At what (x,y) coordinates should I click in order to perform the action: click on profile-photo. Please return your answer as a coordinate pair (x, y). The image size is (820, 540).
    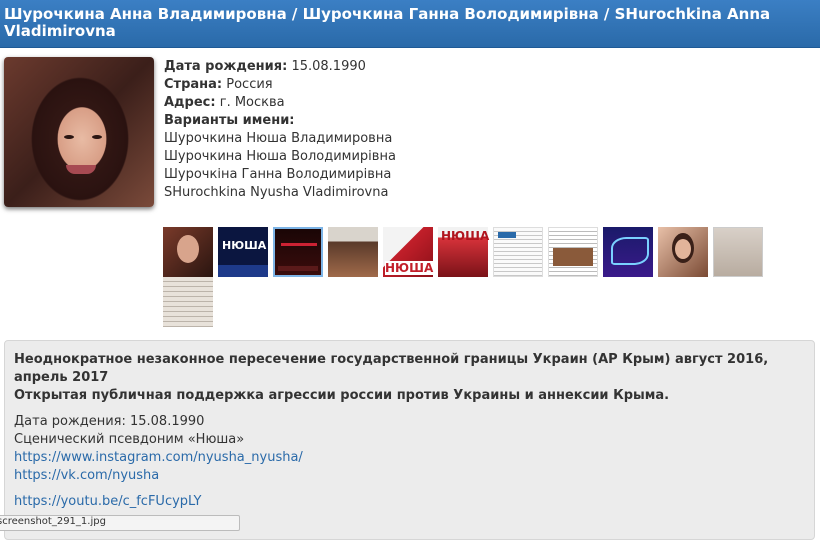
    Looking at the image, I should click on (79, 132).